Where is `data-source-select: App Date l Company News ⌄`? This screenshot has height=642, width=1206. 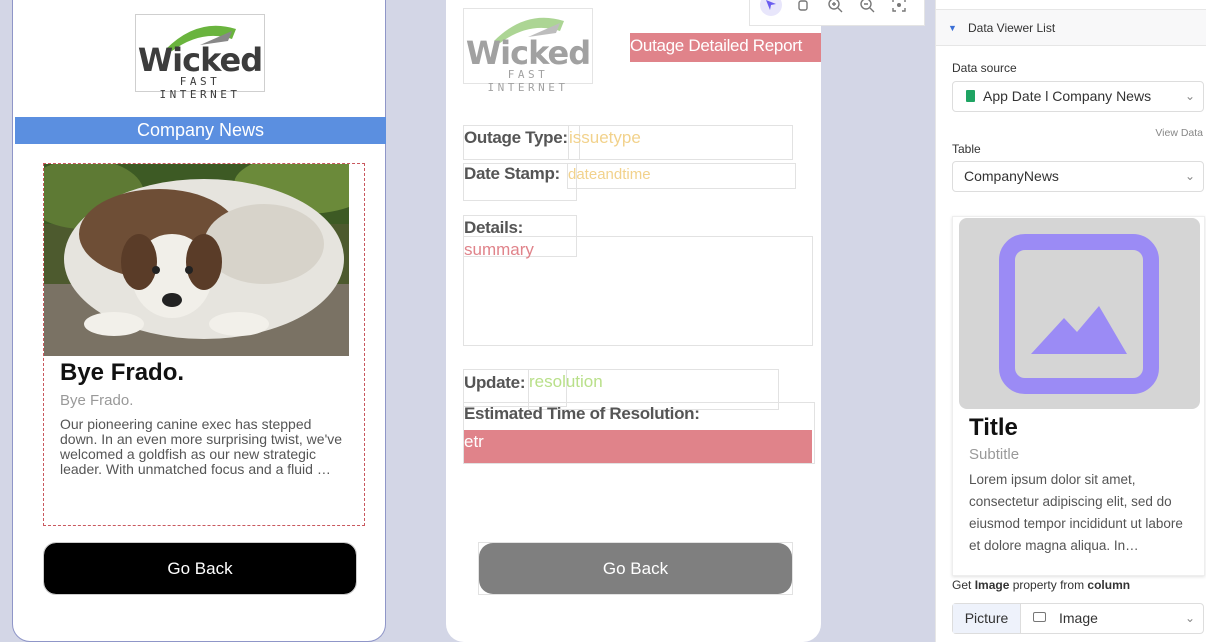
data-source-select: App Date l Company News ⌄ is located at coordinates (1078, 96).